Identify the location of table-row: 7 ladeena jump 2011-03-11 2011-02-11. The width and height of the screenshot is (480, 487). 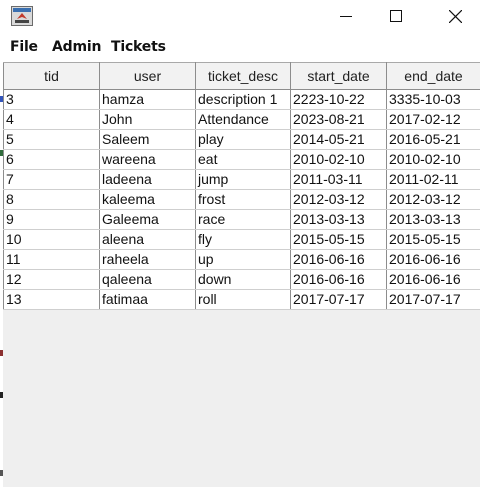
(241, 179).